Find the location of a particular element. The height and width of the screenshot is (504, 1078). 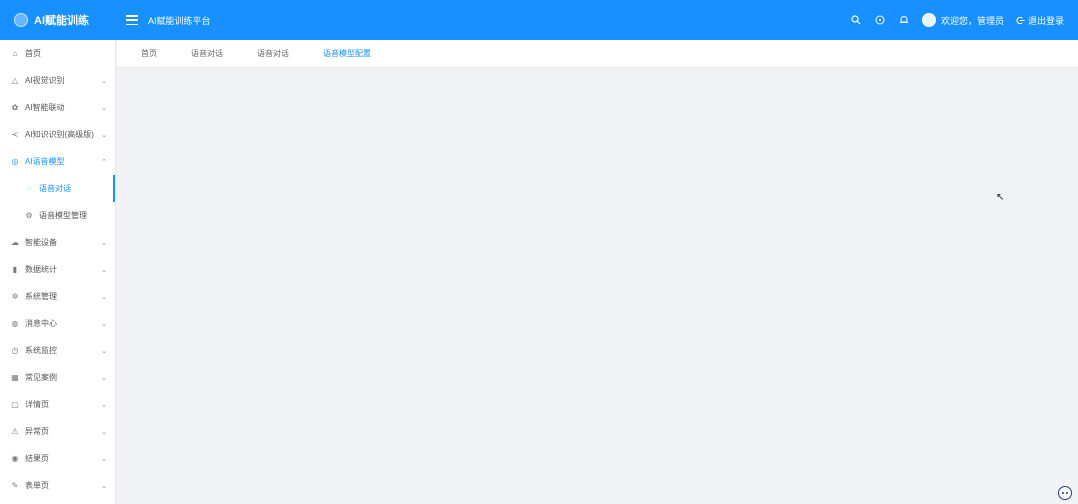

logo-icon is located at coordinates (21, 20).